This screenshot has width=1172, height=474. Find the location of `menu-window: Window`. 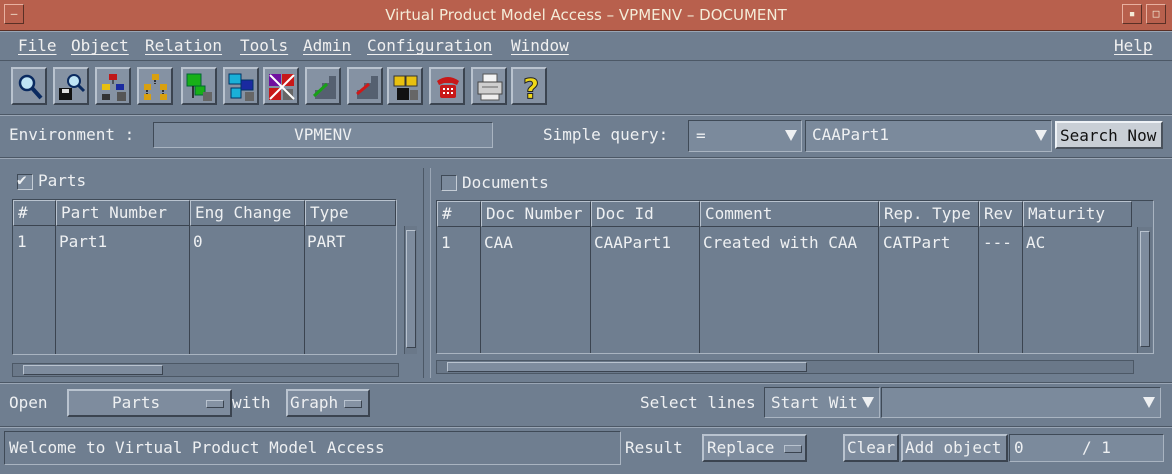

menu-window: Window is located at coordinates (540, 45).